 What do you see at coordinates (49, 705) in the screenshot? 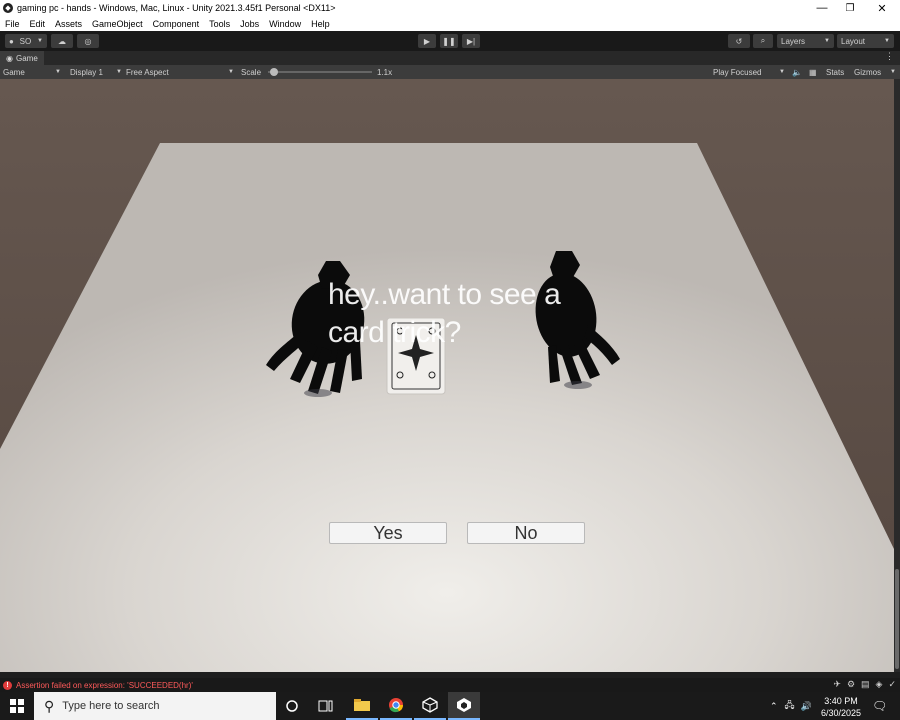
I see `search-icon: ⚲` at bounding box center [49, 705].